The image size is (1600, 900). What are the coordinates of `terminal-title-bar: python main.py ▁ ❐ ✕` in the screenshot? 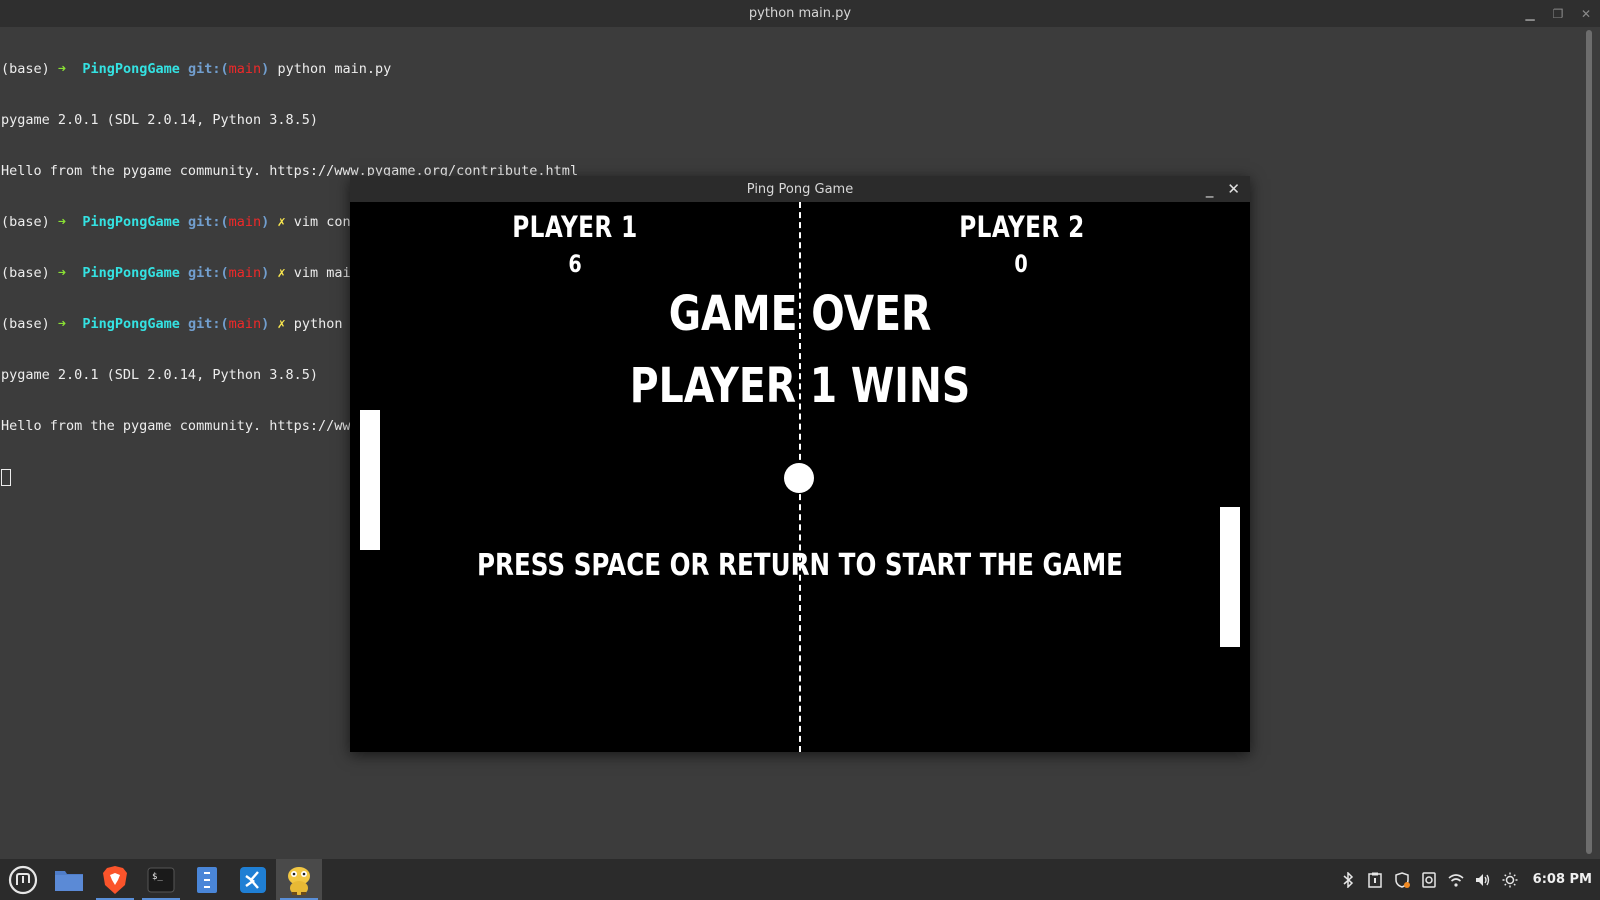 It's located at (800, 13).